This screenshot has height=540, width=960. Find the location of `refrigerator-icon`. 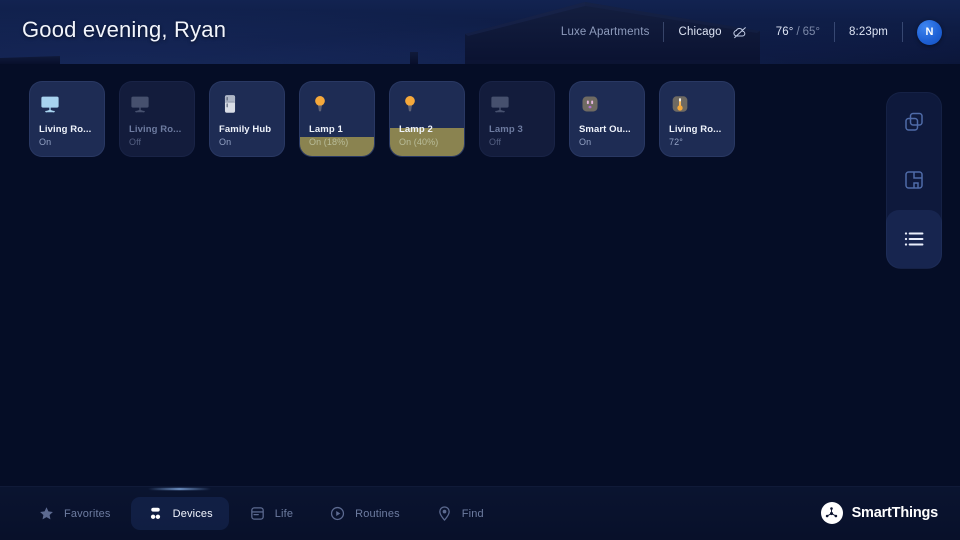

refrigerator-icon is located at coordinates (230, 104).